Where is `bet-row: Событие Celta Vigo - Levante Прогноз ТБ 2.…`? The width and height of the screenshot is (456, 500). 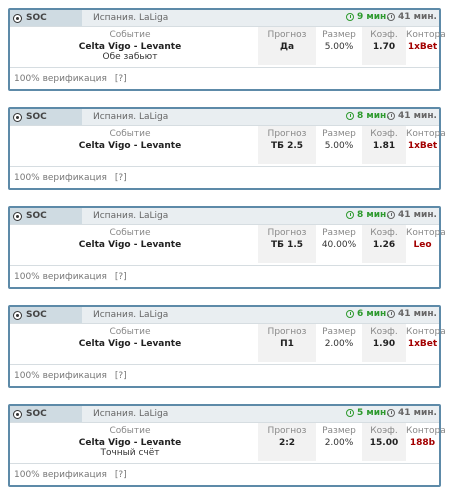 bet-row: Событие Celta Vigo - Levante Прогноз ТБ 2.… is located at coordinates (228, 145).